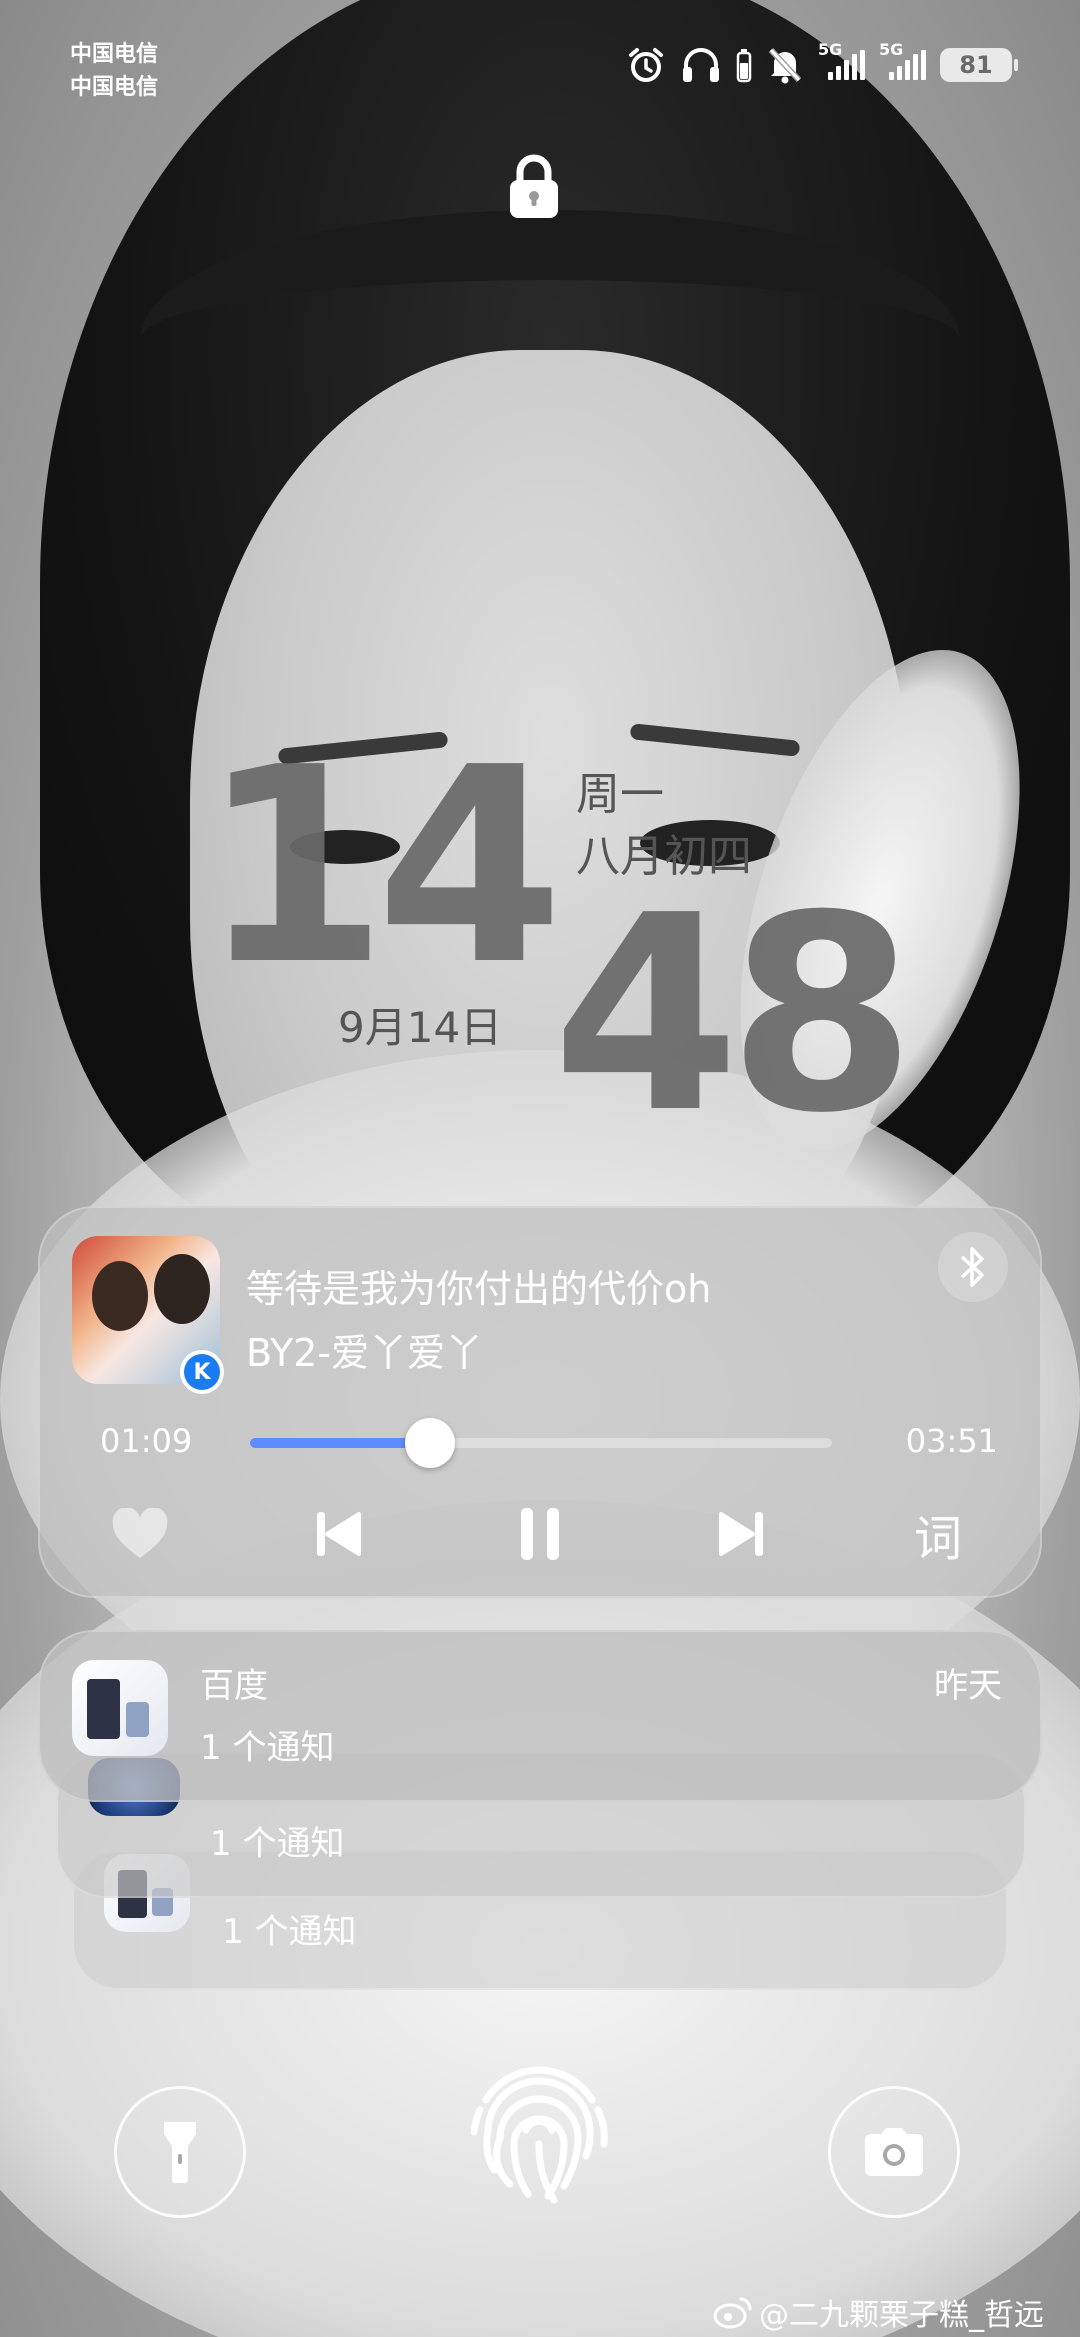 This screenshot has width=1080, height=2337. I want to click on mute-icon, so click(785, 65).